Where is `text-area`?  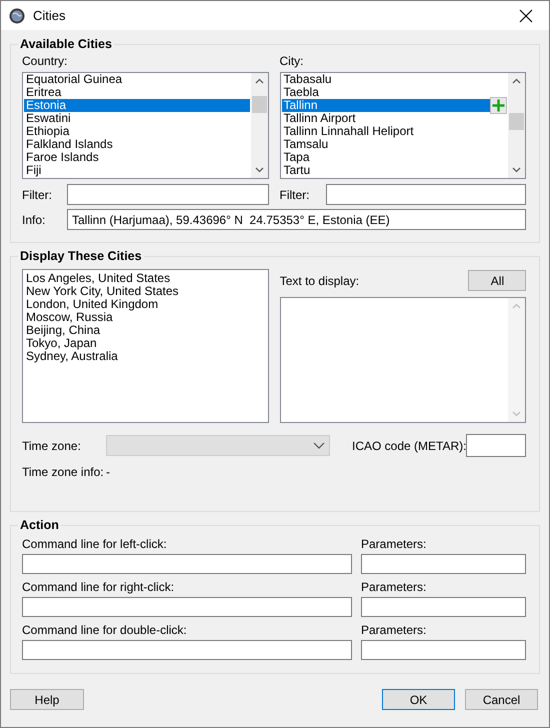 text-area is located at coordinates (403, 360).